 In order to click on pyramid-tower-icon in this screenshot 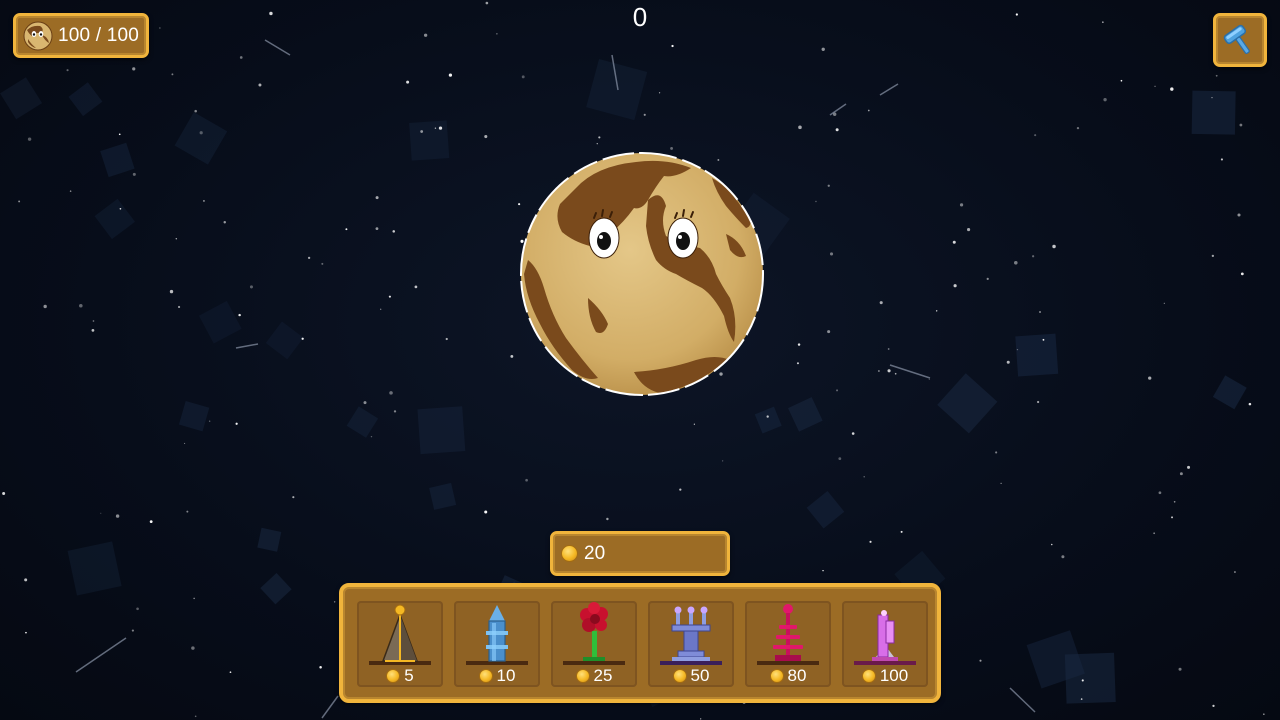, I will do `click(400, 634)`.